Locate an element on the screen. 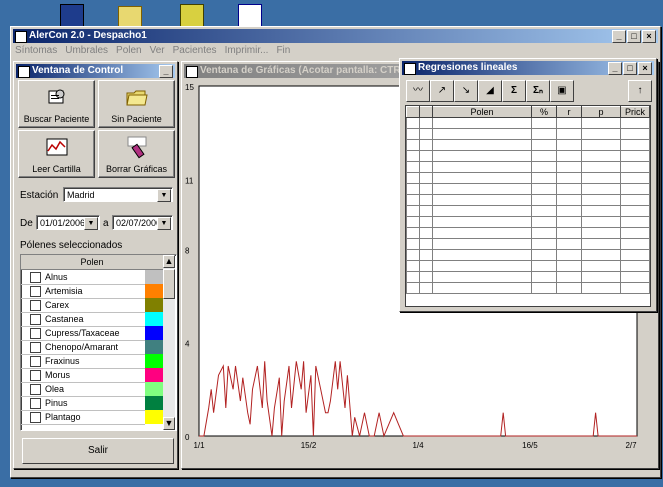 The image size is (663, 487). pollen-row: Plantago is located at coordinates (92, 417).